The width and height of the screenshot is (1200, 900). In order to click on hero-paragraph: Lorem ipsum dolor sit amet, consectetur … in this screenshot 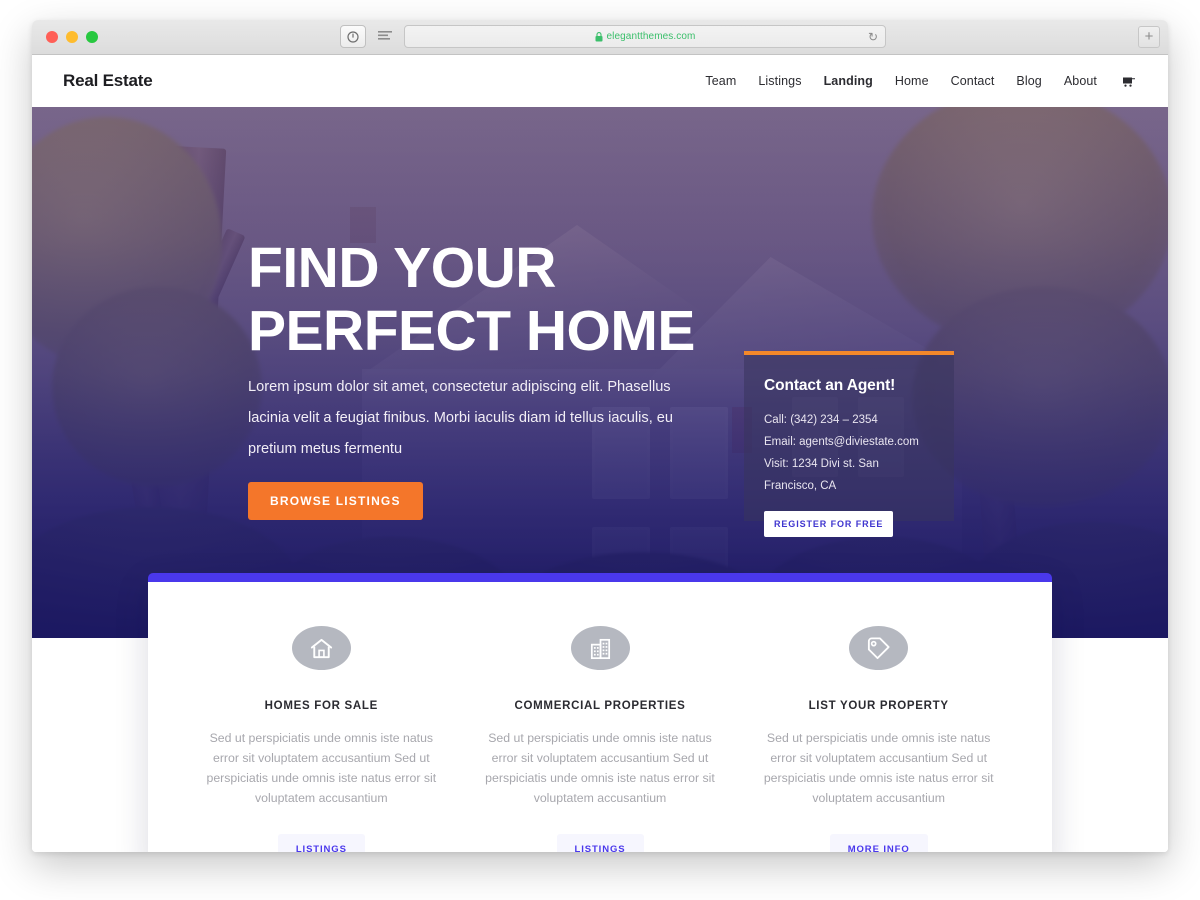, I will do `click(461, 418)`.